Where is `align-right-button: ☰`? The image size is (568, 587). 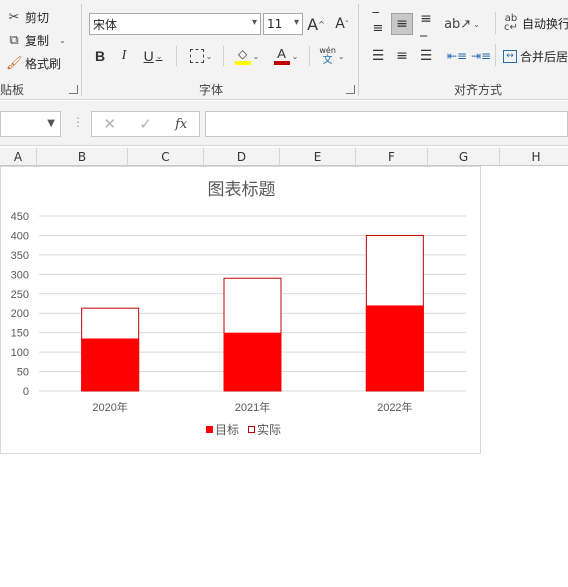
align-right-button: ☰ is located at coordinates (426, 56).